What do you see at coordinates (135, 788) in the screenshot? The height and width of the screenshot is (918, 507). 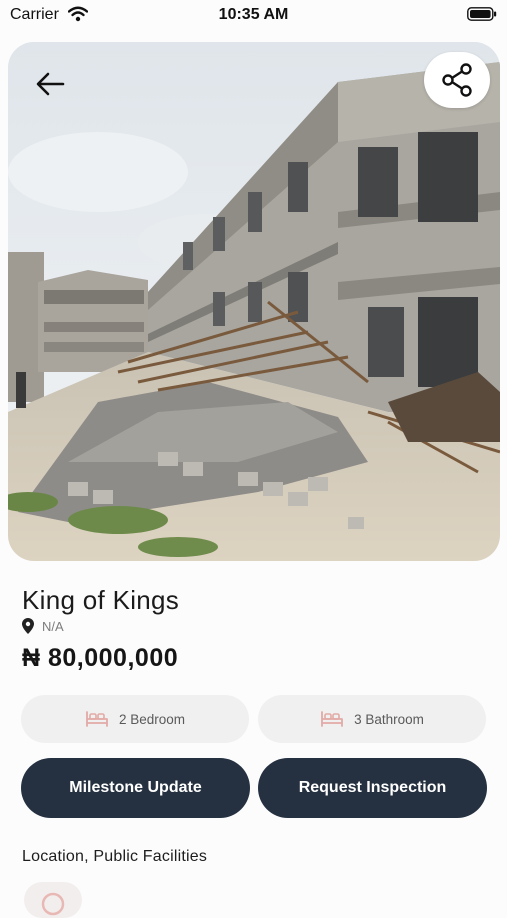 I see `milestone-update-button: Milestone Update` at bounding box center [135, 788].